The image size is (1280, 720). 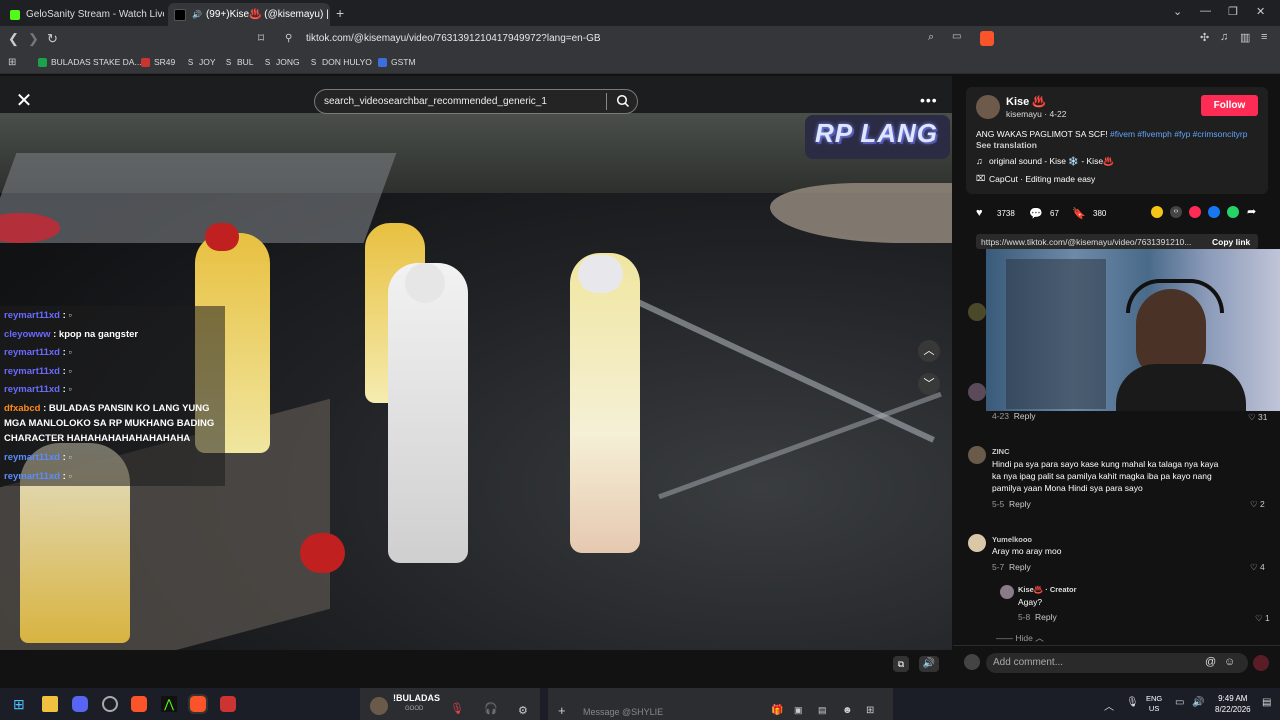 I want to click on comment-like: ♡ 4, so click(x=1257, y=567).